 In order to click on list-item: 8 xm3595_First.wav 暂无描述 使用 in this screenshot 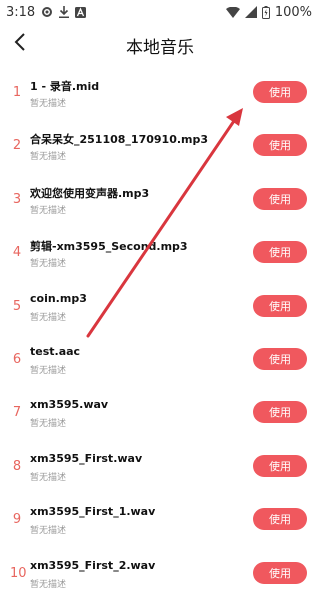, I will do `click(160, 466)`.